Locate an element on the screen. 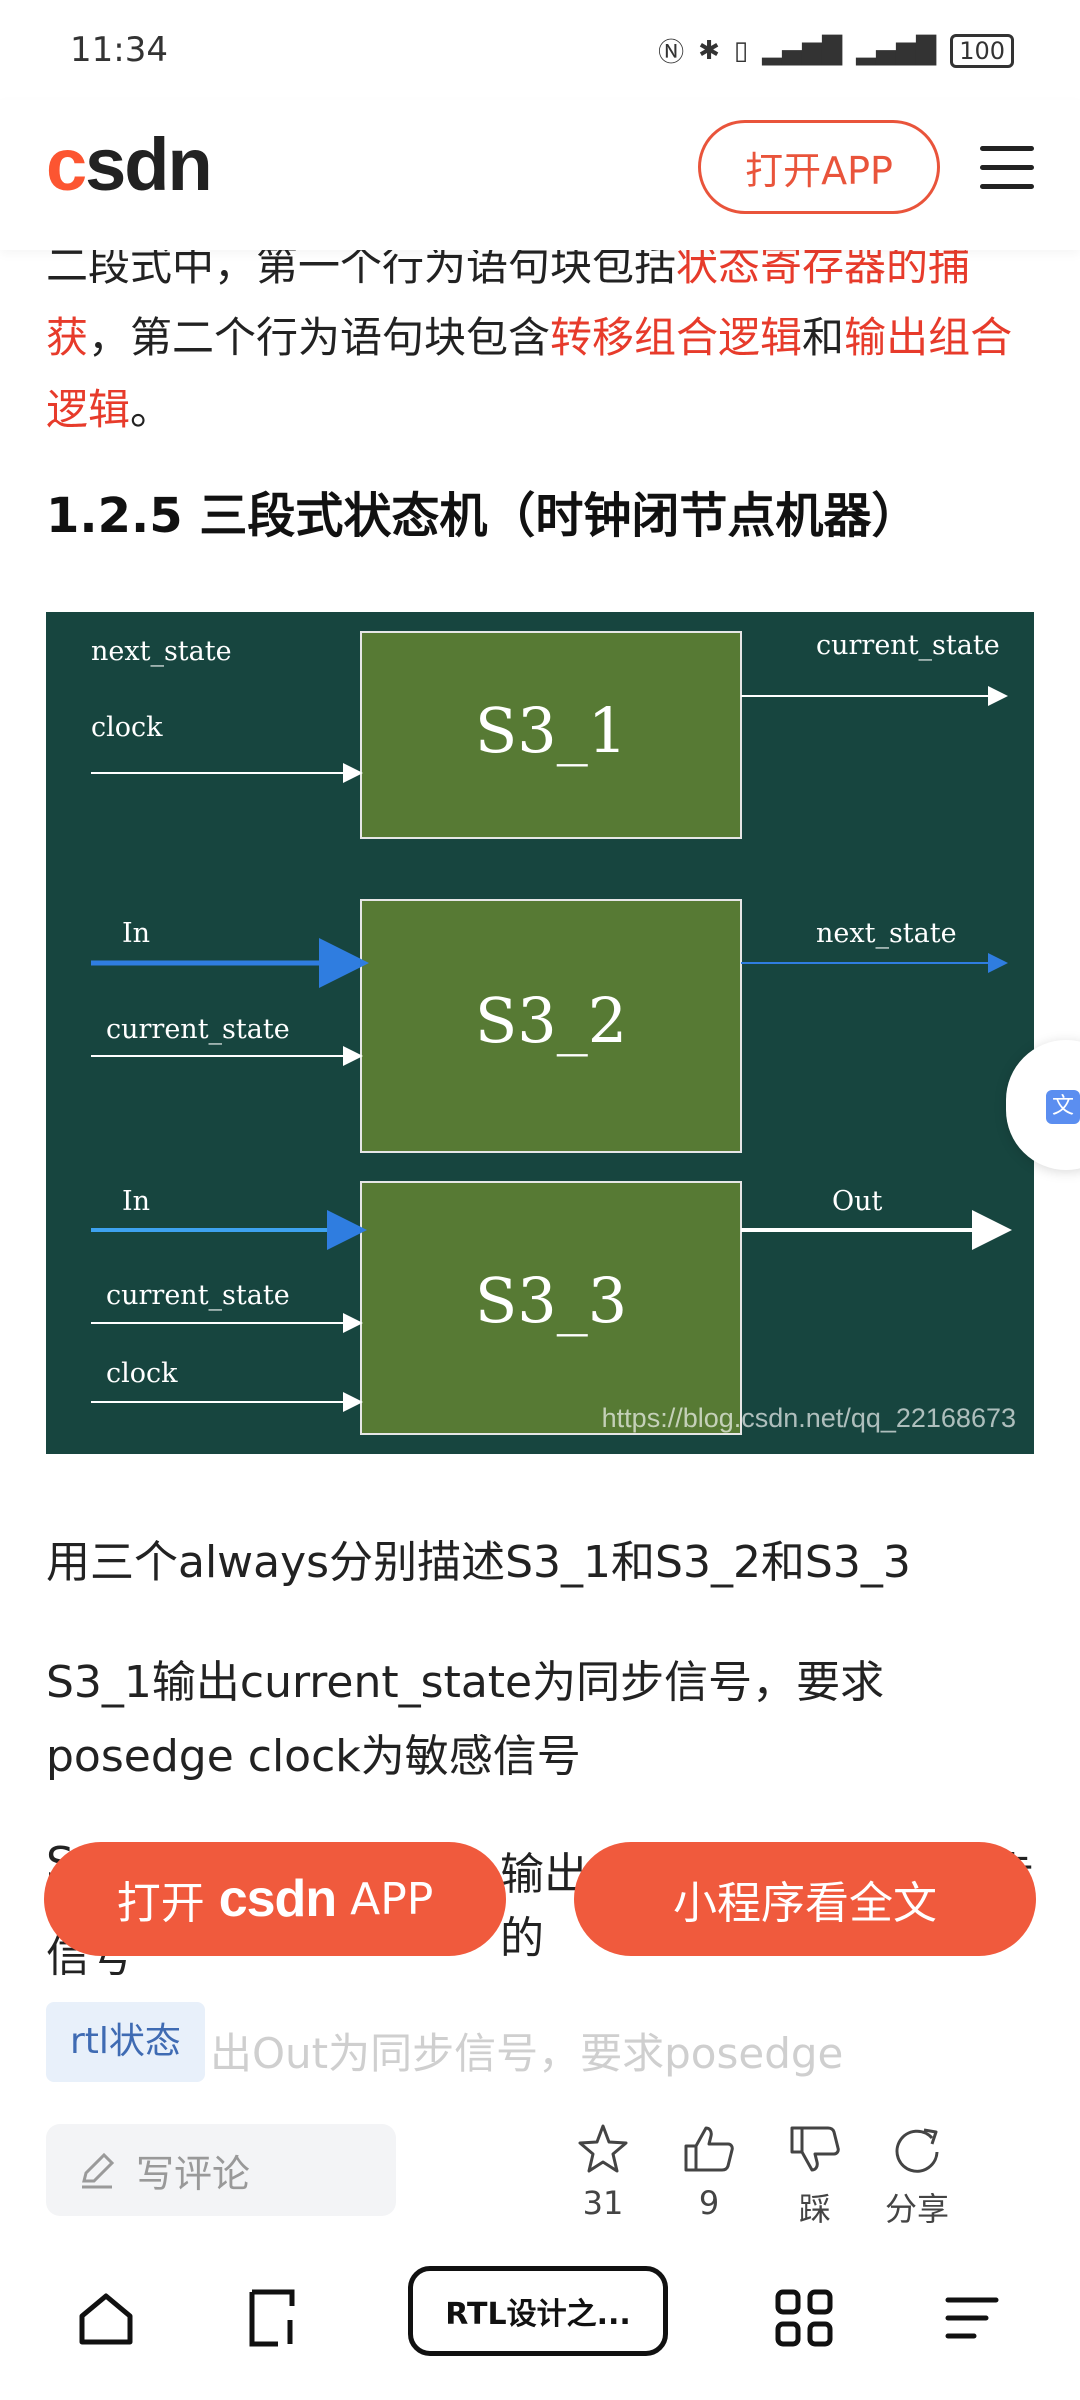  intro-seg-3: 转移组合逻辑 is located at coordinates (676, 337).